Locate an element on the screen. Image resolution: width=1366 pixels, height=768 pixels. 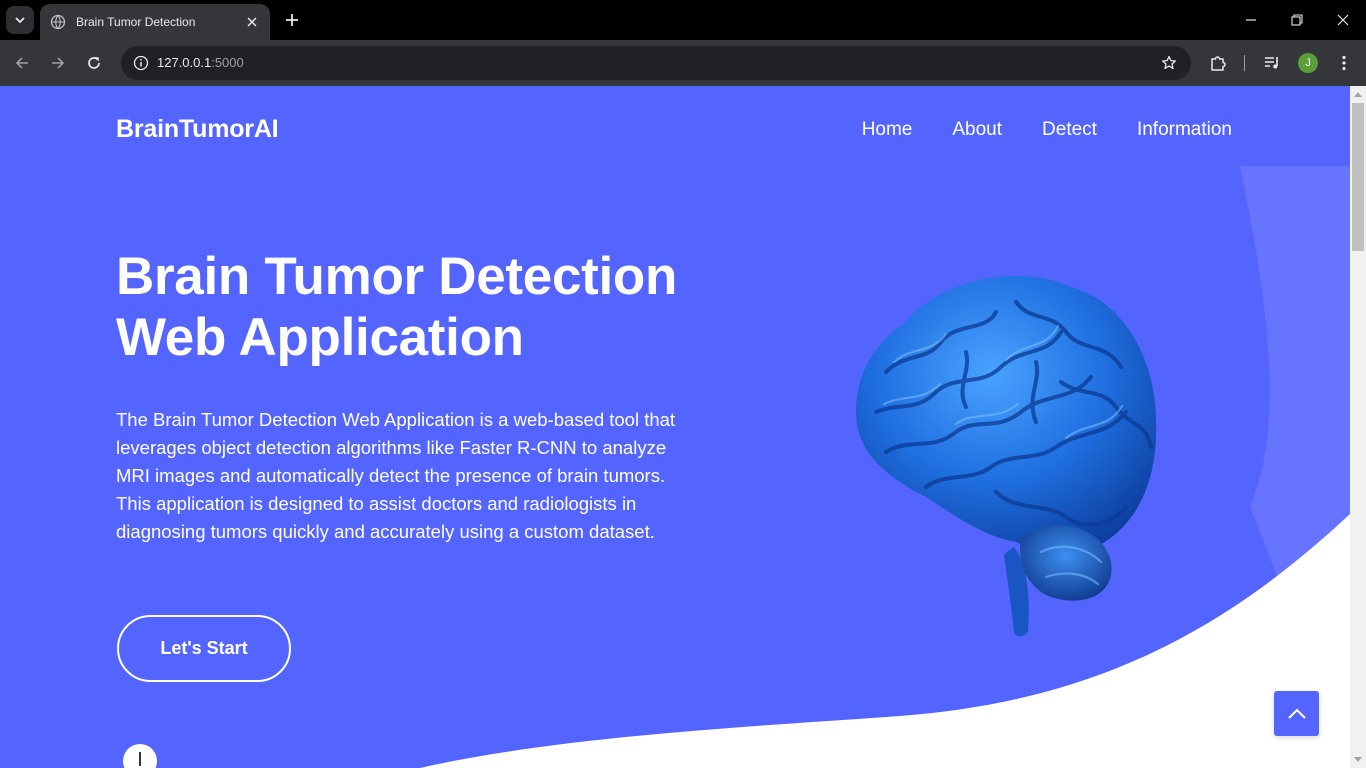
scrollbar-thumb is located at coordinates (1358, 177).